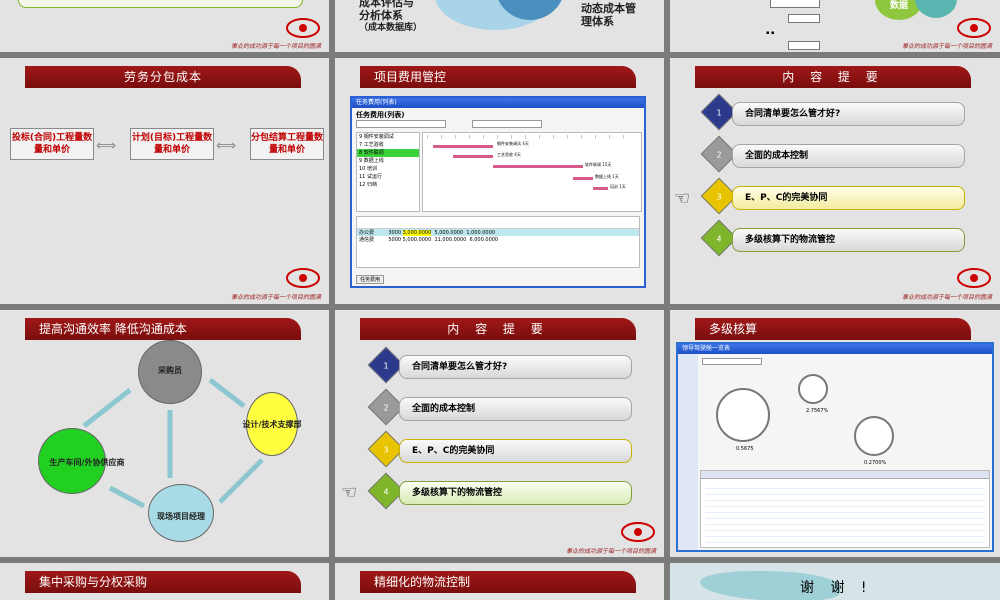 The image size is (1000, 600). I want to click on slide-title: 劳务分包成本, so click(163, 77).